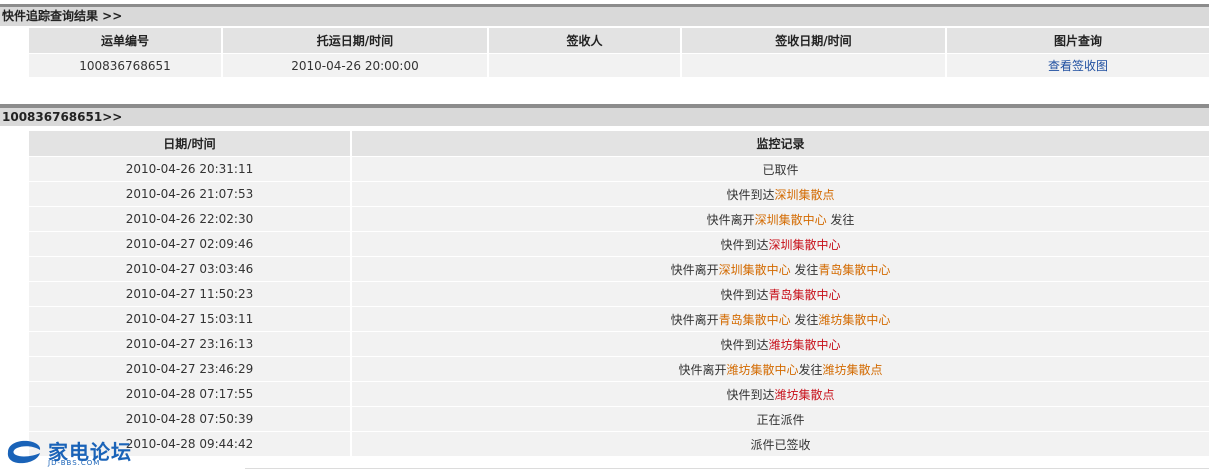  What do you see at coordinates (126, 65) in the screenshot?
I see `waybill-number: 100836768651` at bounding box center [126, 65].